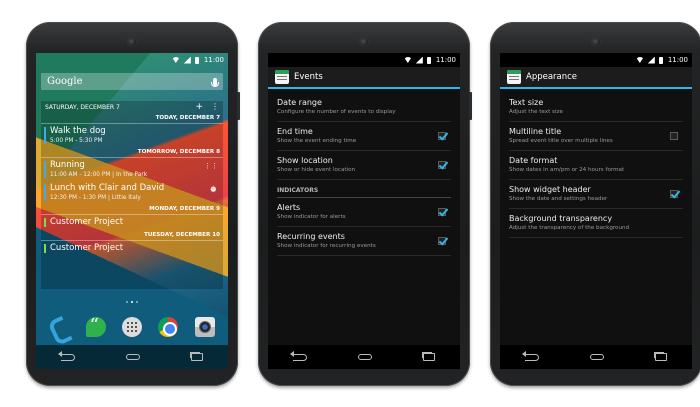  Describe the element at coordinates (535, 131) in the screenshot. I see `pref-title: Multiline title` at that location.